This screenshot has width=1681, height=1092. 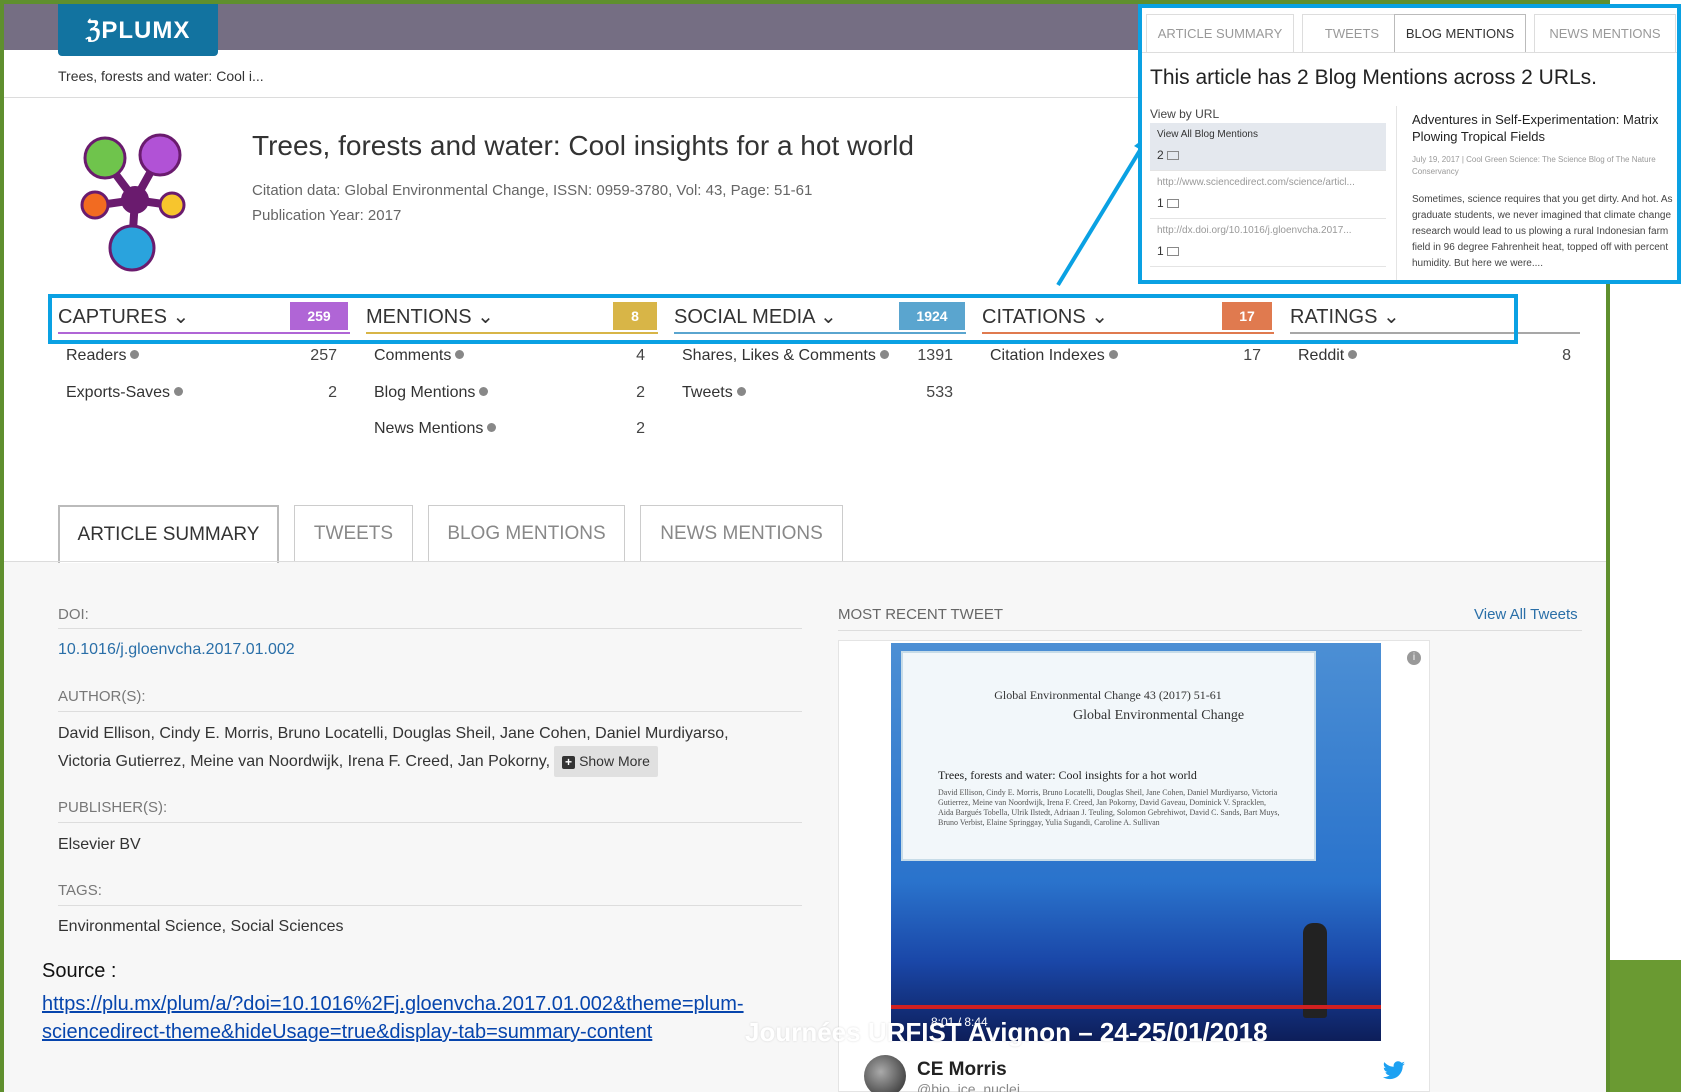 I want to click on authors-label: AUTHOR(S):, so click(x=102, y=696).